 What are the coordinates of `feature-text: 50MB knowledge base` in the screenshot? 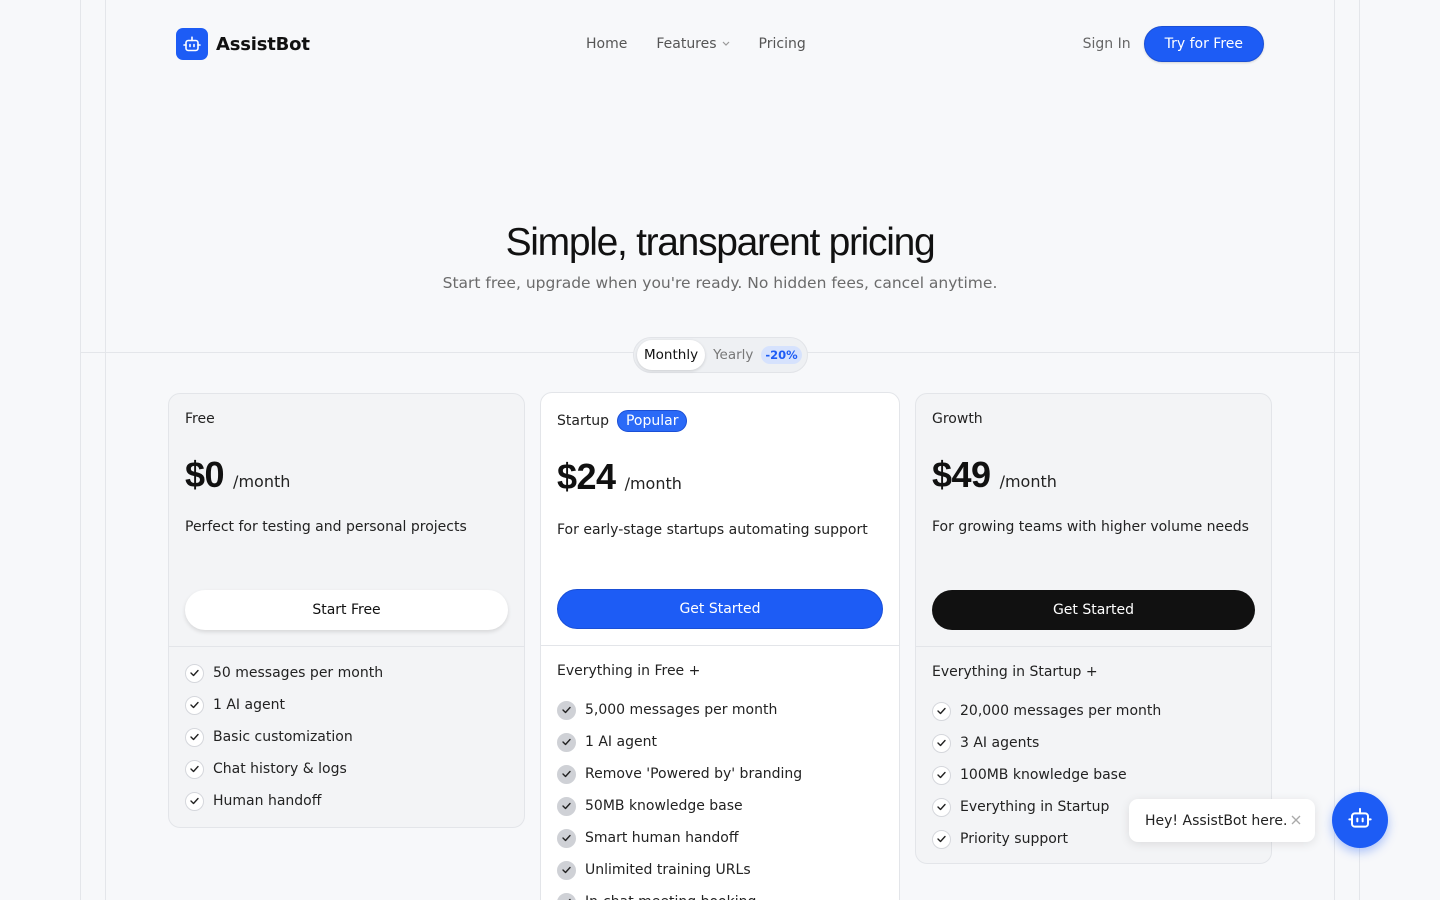 It's located at (664, 806).